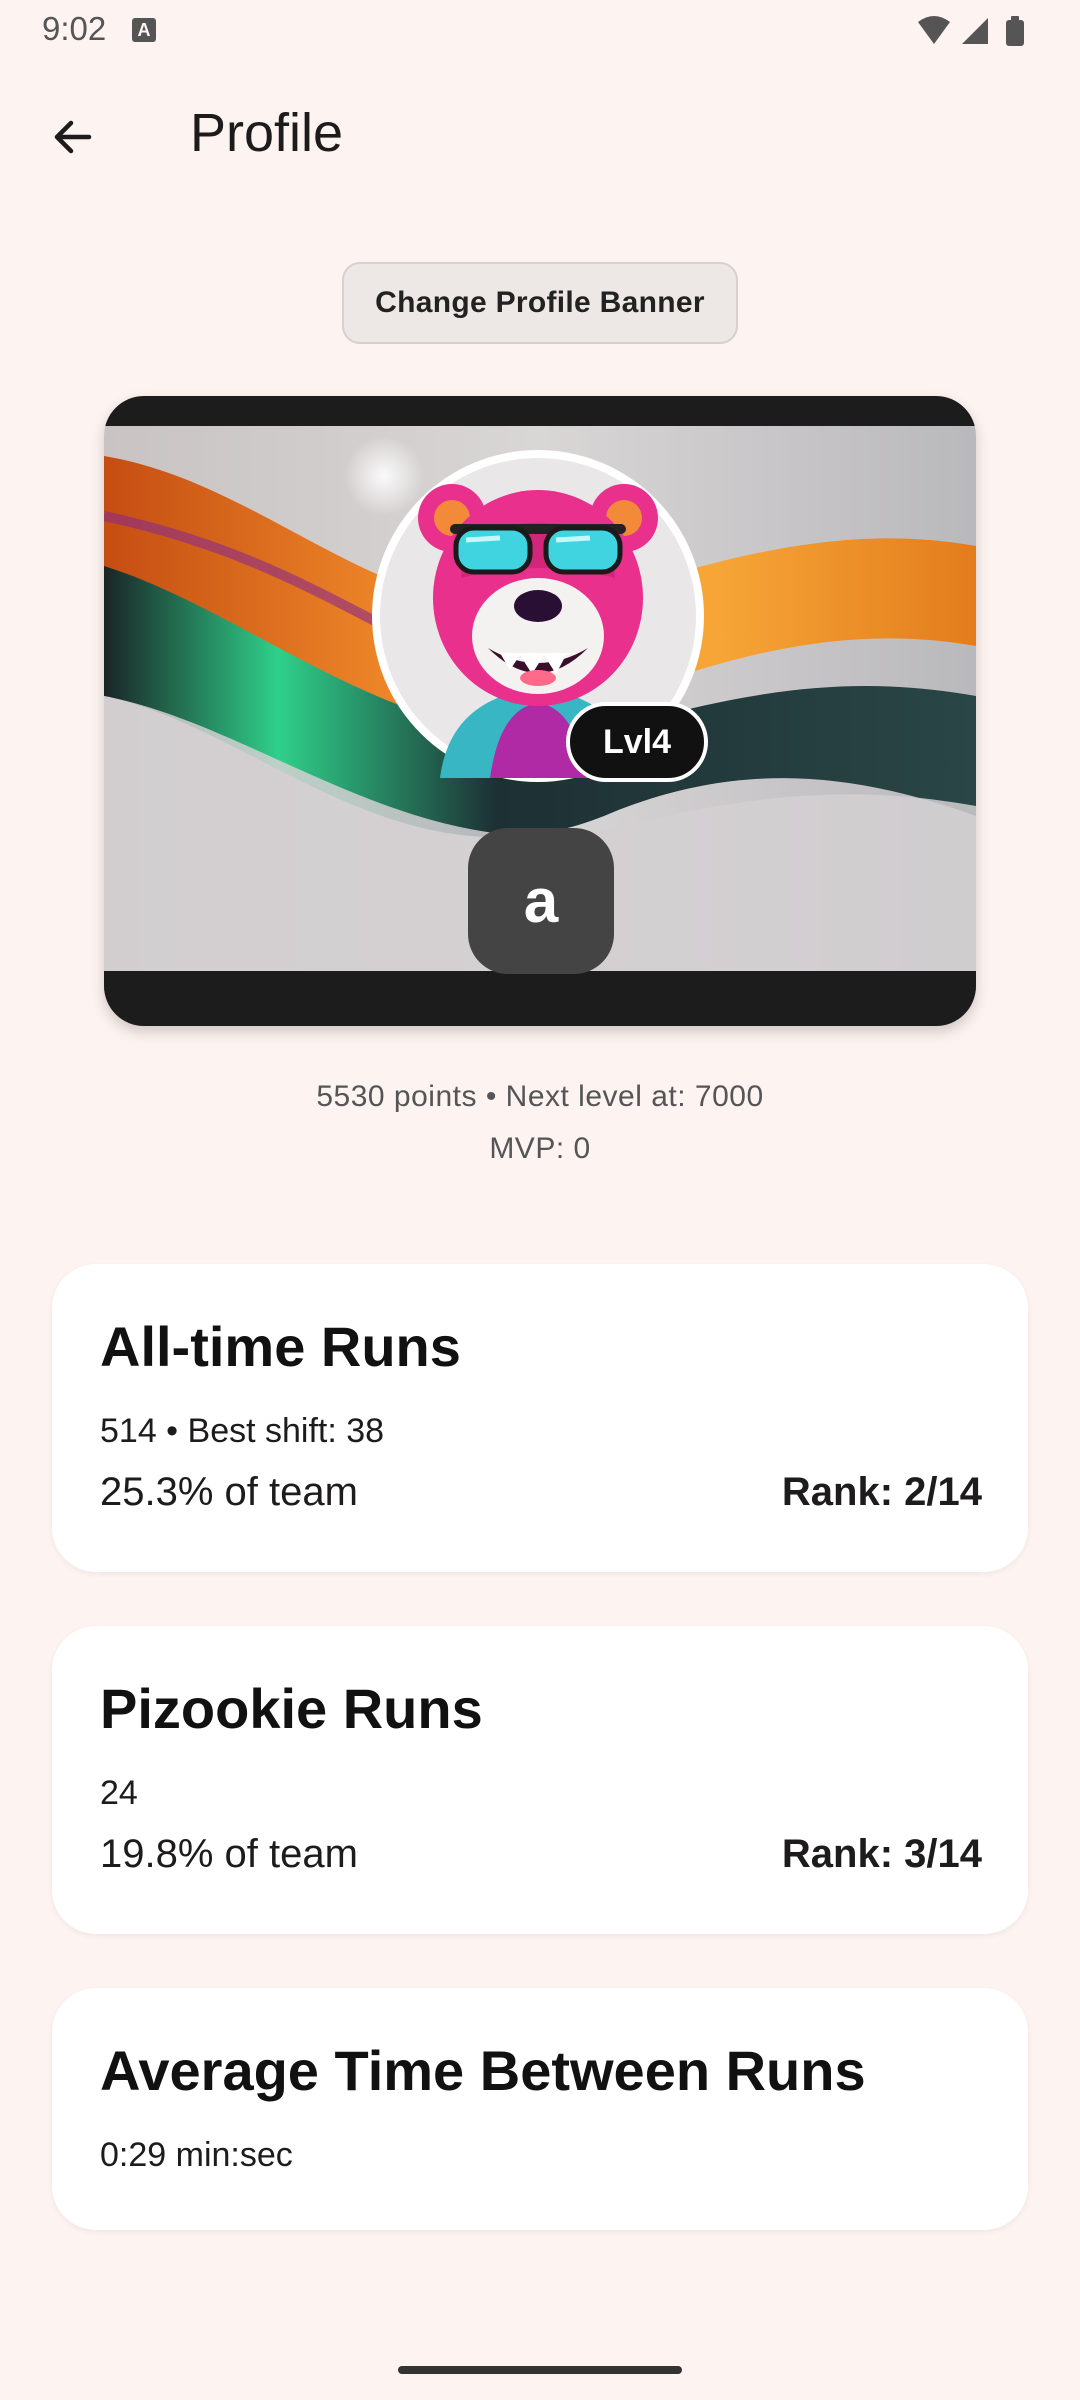  I want to click on change-profile-banner-button: Change Profile Banner, so click(540, 303).